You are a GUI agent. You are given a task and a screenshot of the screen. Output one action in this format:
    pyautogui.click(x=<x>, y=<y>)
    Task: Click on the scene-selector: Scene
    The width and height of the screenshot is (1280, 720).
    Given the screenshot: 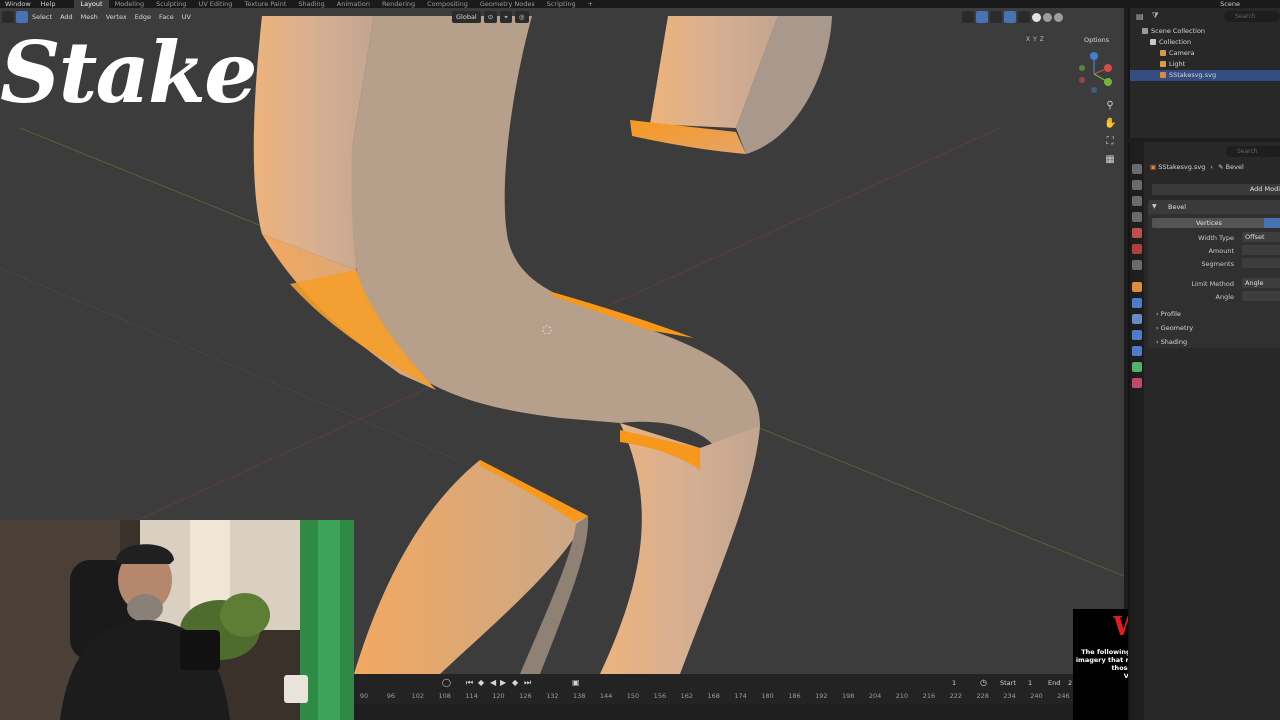 What is the action you would take?
    pyautogui.click(x=1230, y=4)
    